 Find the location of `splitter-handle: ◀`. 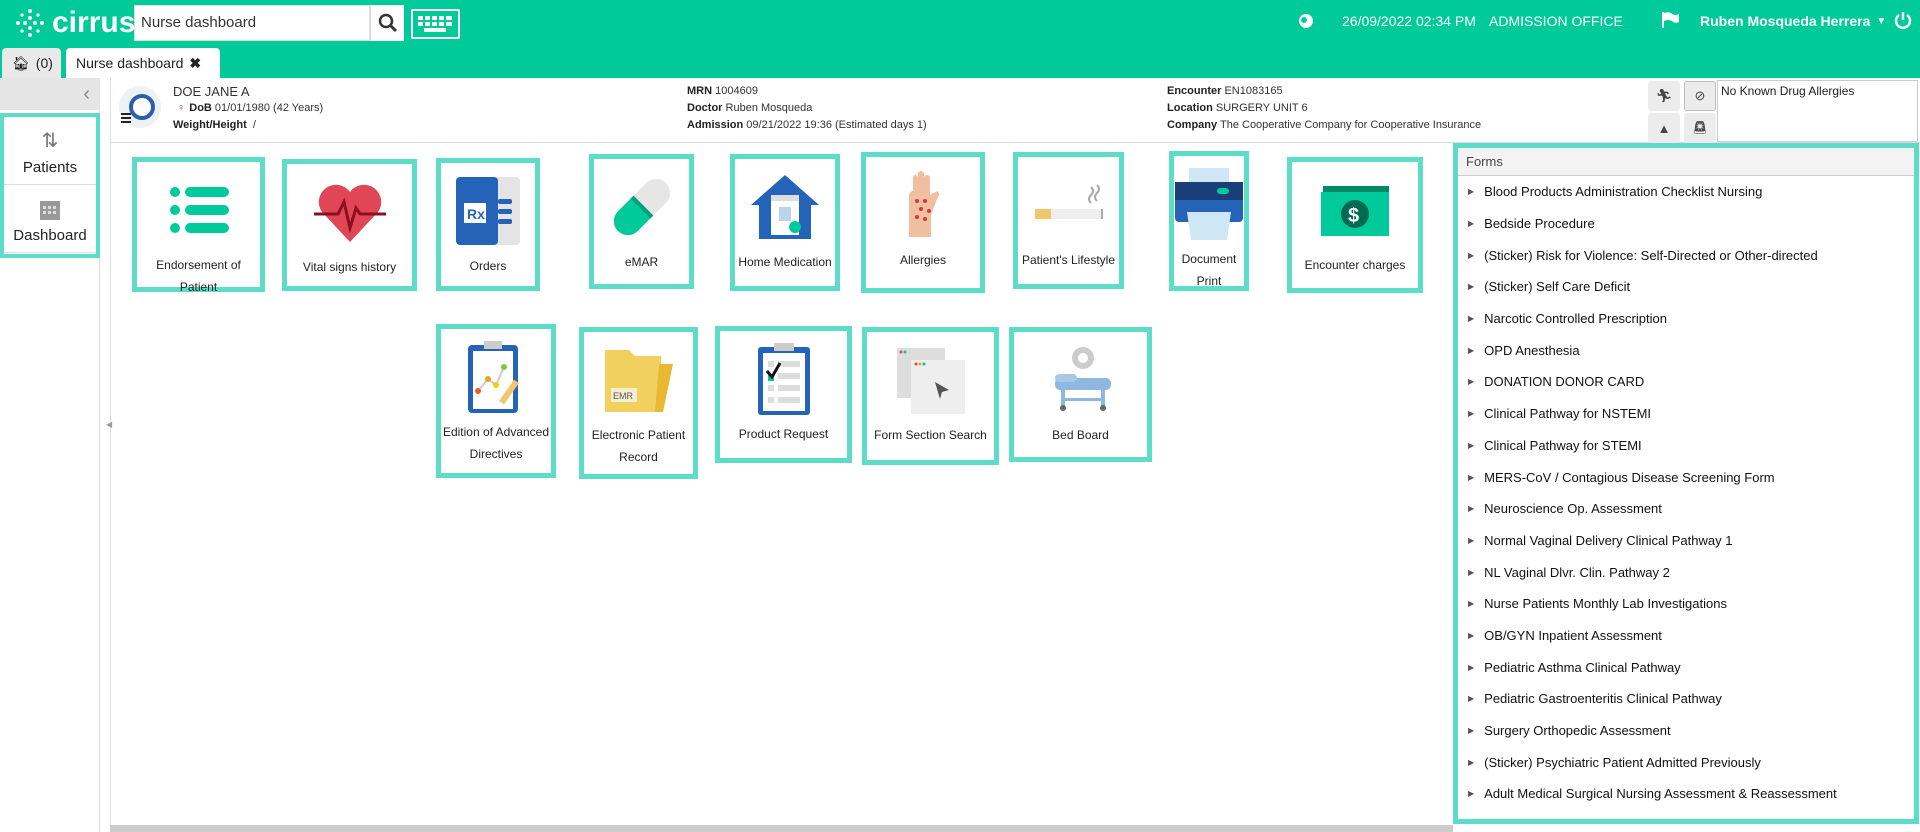

splitter-handle: ◀ is located at coordinates (109, 424).